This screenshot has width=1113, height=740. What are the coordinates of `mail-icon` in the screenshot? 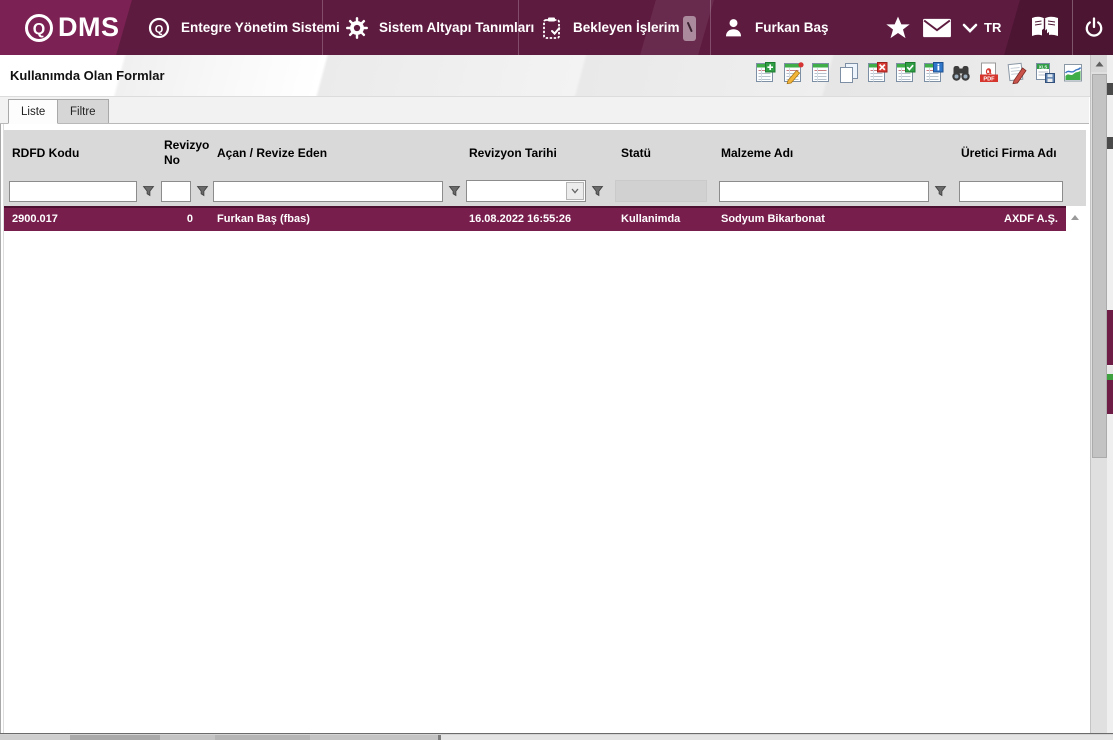 It's located at (937, 27).